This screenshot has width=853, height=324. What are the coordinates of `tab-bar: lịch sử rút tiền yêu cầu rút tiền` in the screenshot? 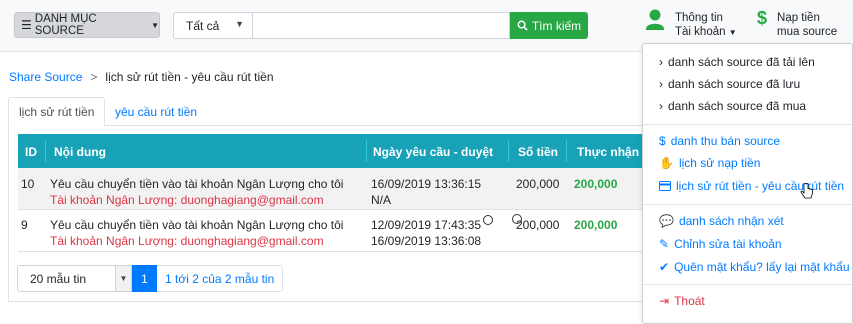 It's located at (368, 111).